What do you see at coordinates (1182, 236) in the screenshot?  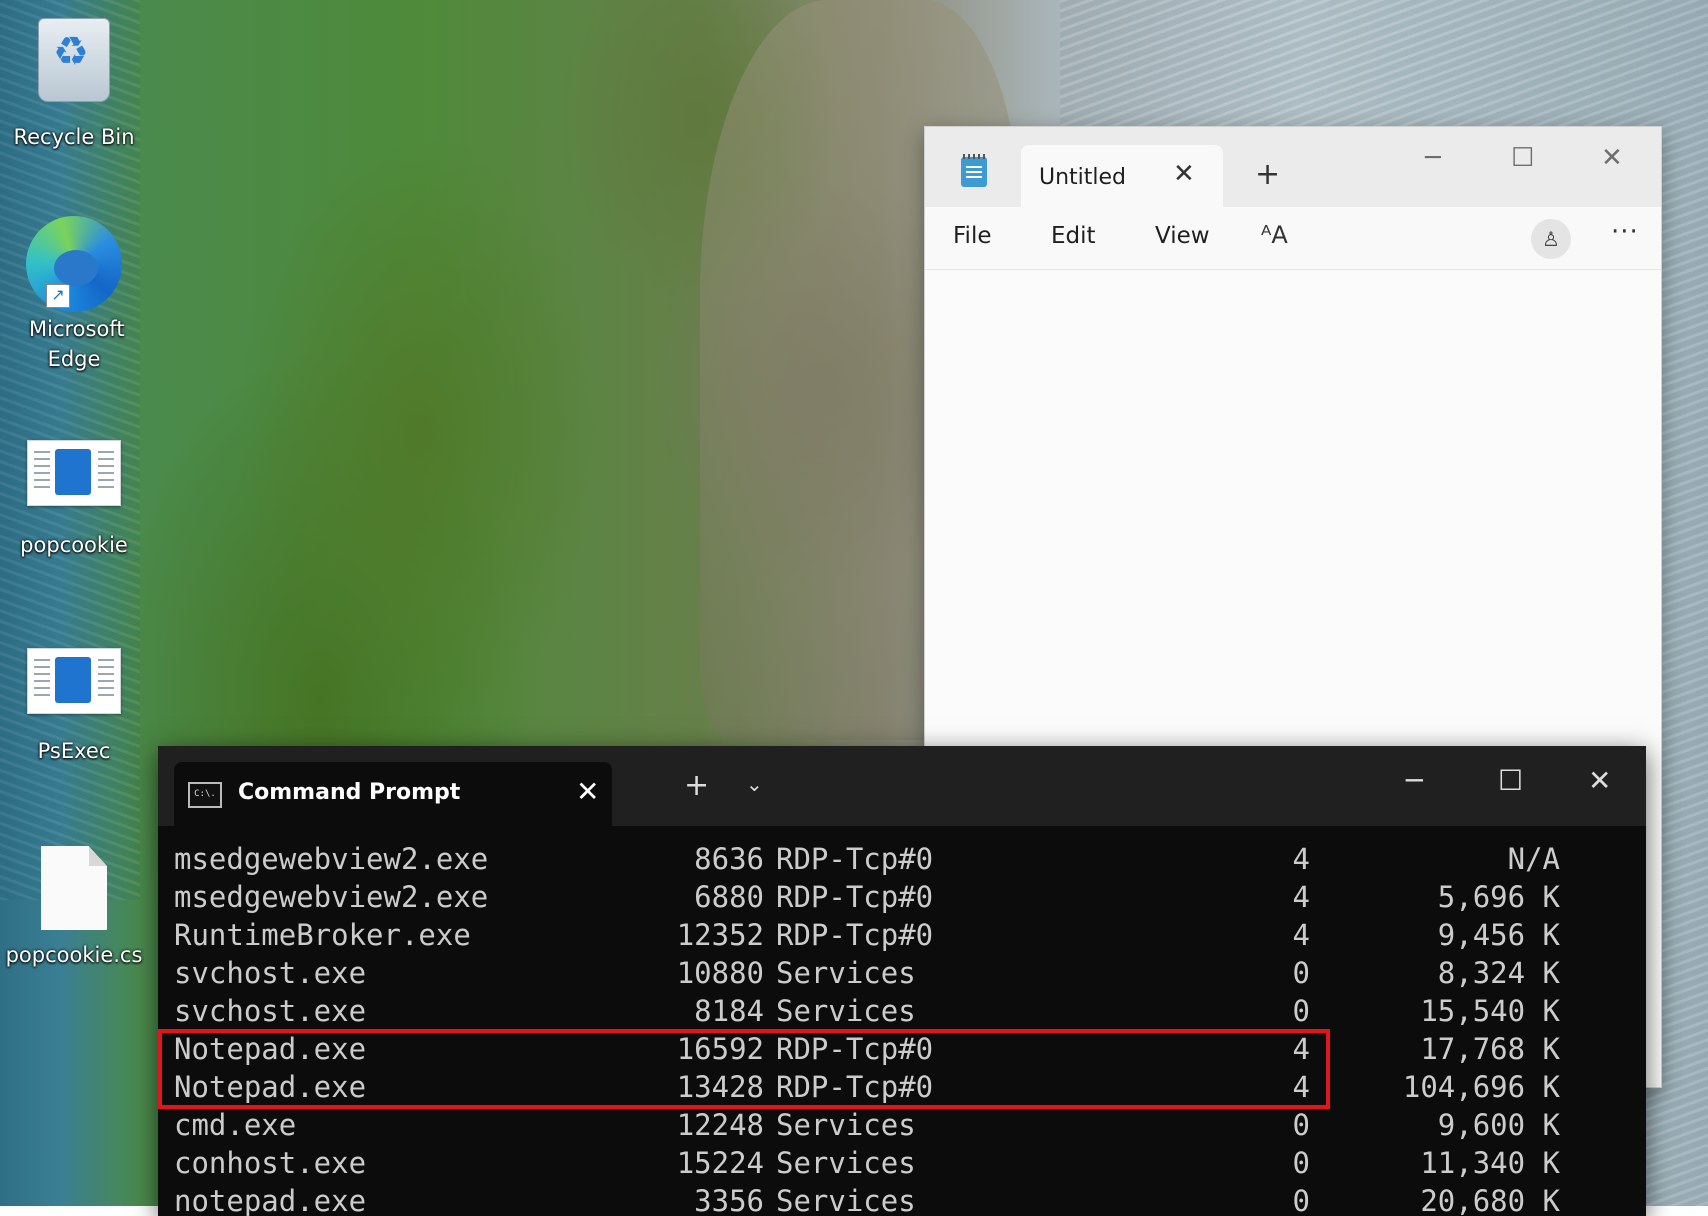 I see `menu-view: View` at bounding box center [1182, 236].